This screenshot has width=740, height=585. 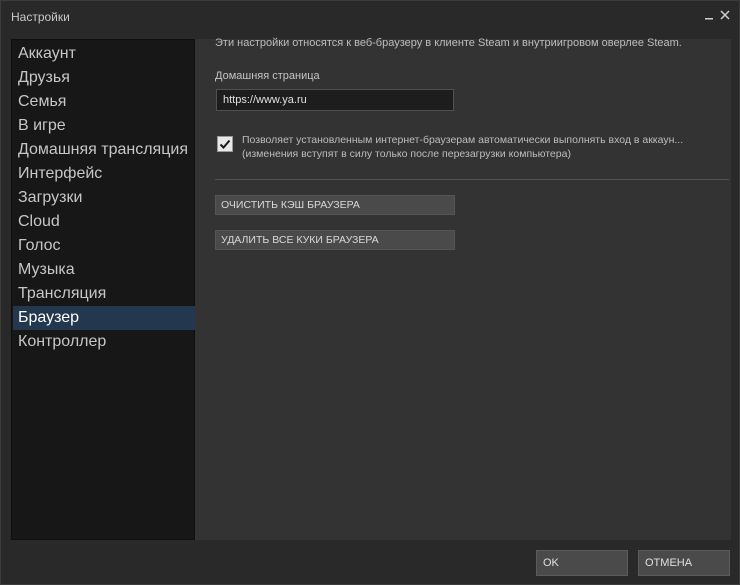 What do you see at coordinates (472, 179) in the screenshot?
I see `section-divider` at bounding box center [472, 179].